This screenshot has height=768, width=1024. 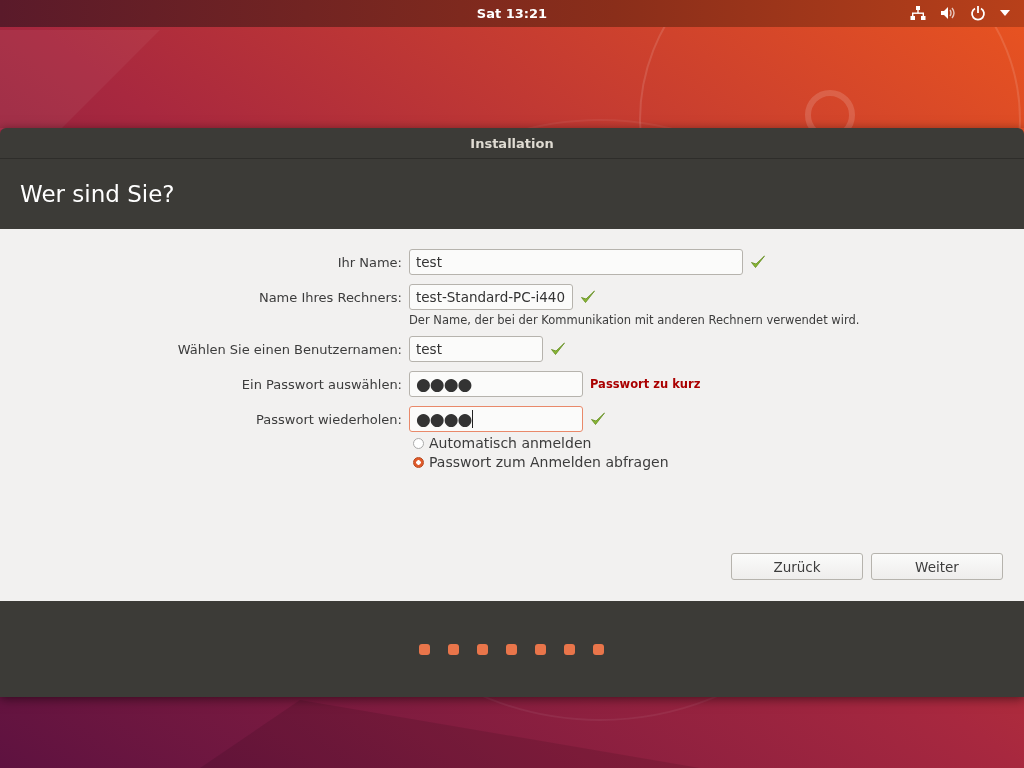 What do you see at coordinates (635, 320) in the screenshot?
I see `hint-text: Der Name, der bei der Kommunikation mit anderen Rechnern verwendet wird.` at bounding box center [635, 320].